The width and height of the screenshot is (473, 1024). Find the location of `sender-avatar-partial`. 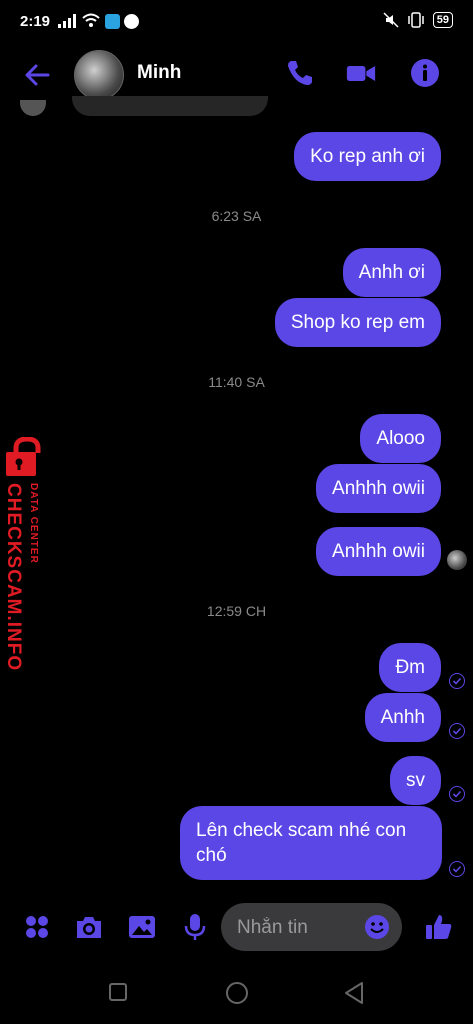

sender-avatar-partial is located at coordinates (33, 108).